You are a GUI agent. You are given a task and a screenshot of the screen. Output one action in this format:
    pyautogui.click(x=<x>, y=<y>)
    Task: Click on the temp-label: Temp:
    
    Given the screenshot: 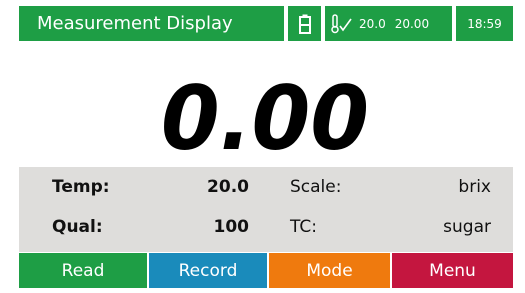 What is the action you would take?
    pyautogui.click(x=81, y=187)
    